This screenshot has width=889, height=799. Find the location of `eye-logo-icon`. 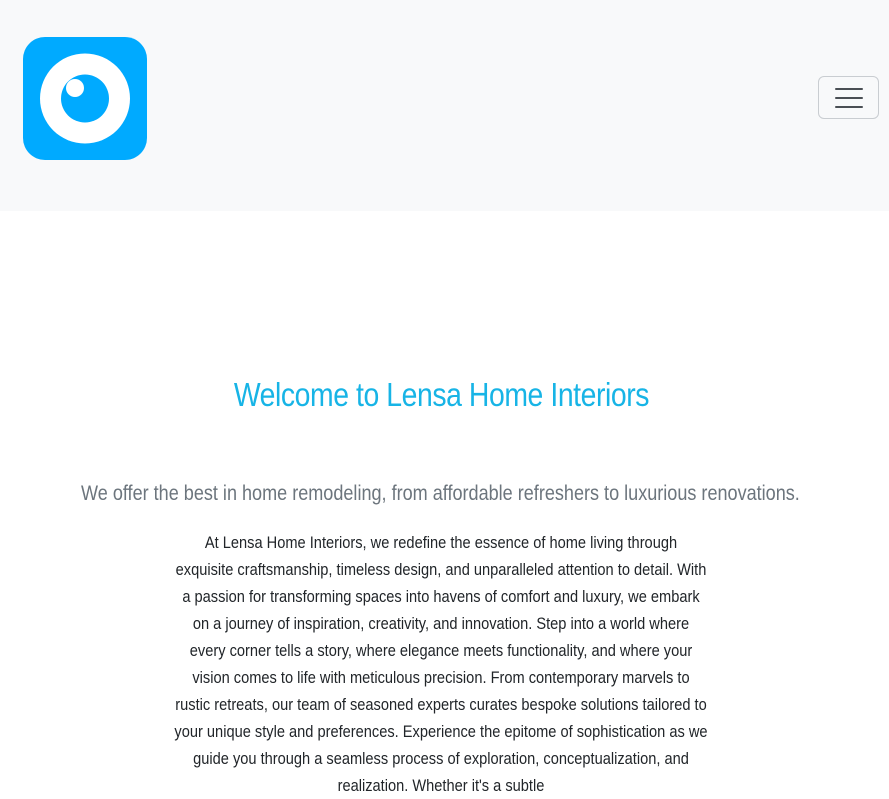

eye-logo-icon is located at coordinates (85, 98).